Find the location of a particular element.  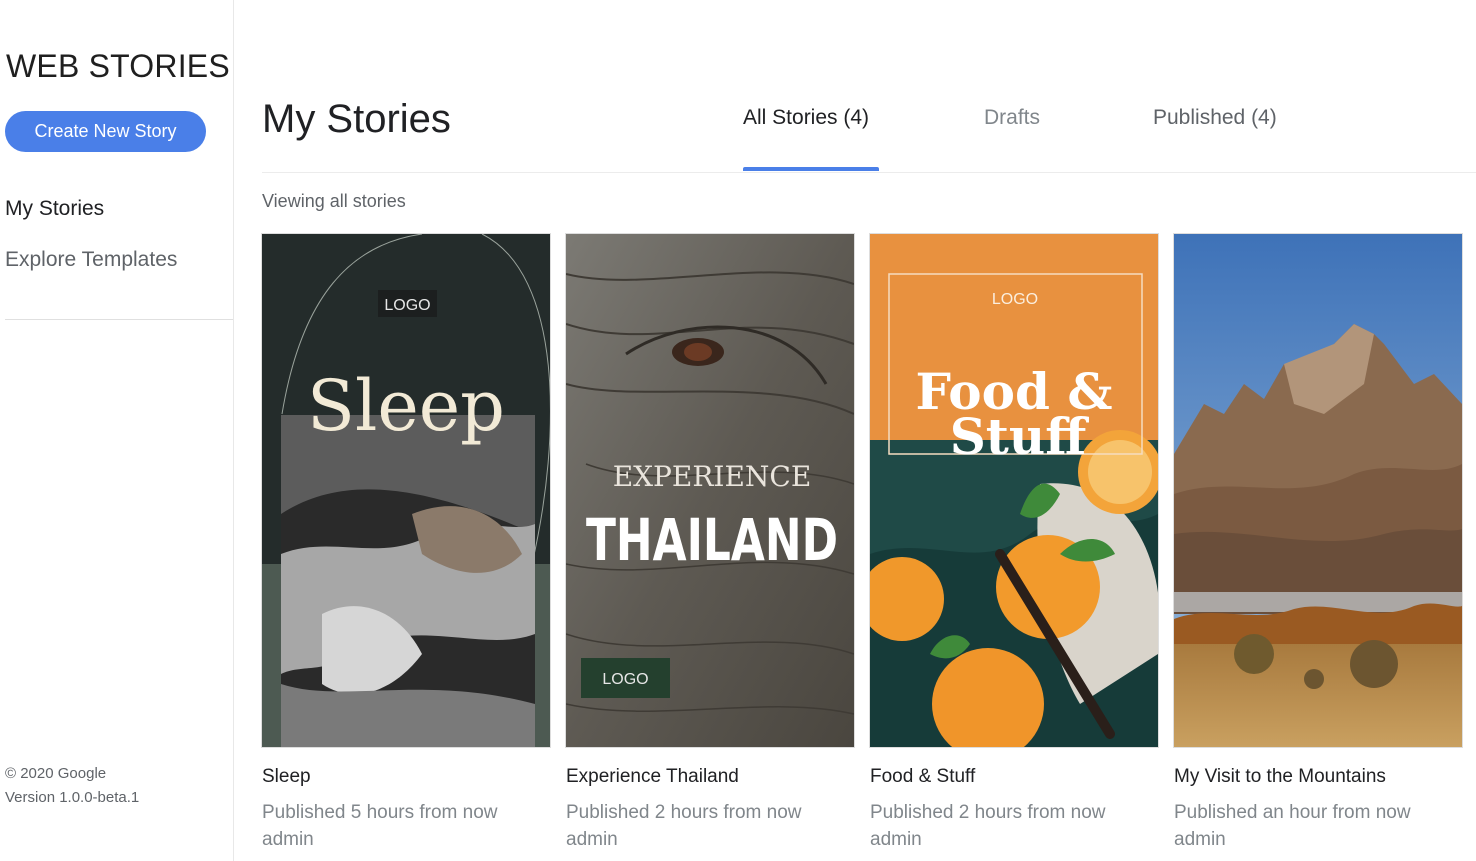

sidebar-footer: © 2020 Google Version 1.0.0-beta.1 is located at coordinates (72, 786).